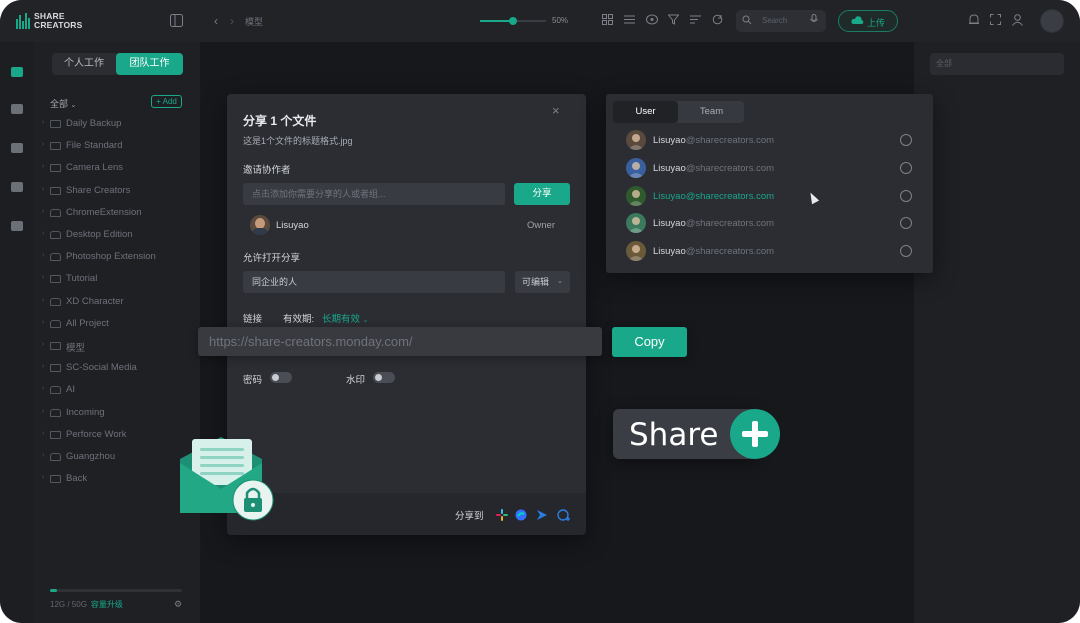  What do you see at coordinates (717, 21) in the screenshot?
I see `refresh-icon` at bounding box center [717, 21].